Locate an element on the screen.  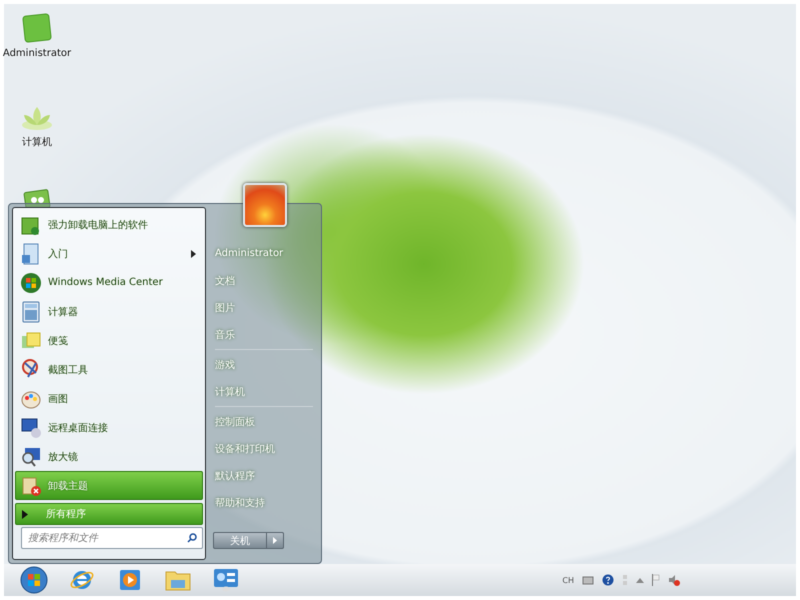
speaker-muted-icon is located at coordinates (674, 580).